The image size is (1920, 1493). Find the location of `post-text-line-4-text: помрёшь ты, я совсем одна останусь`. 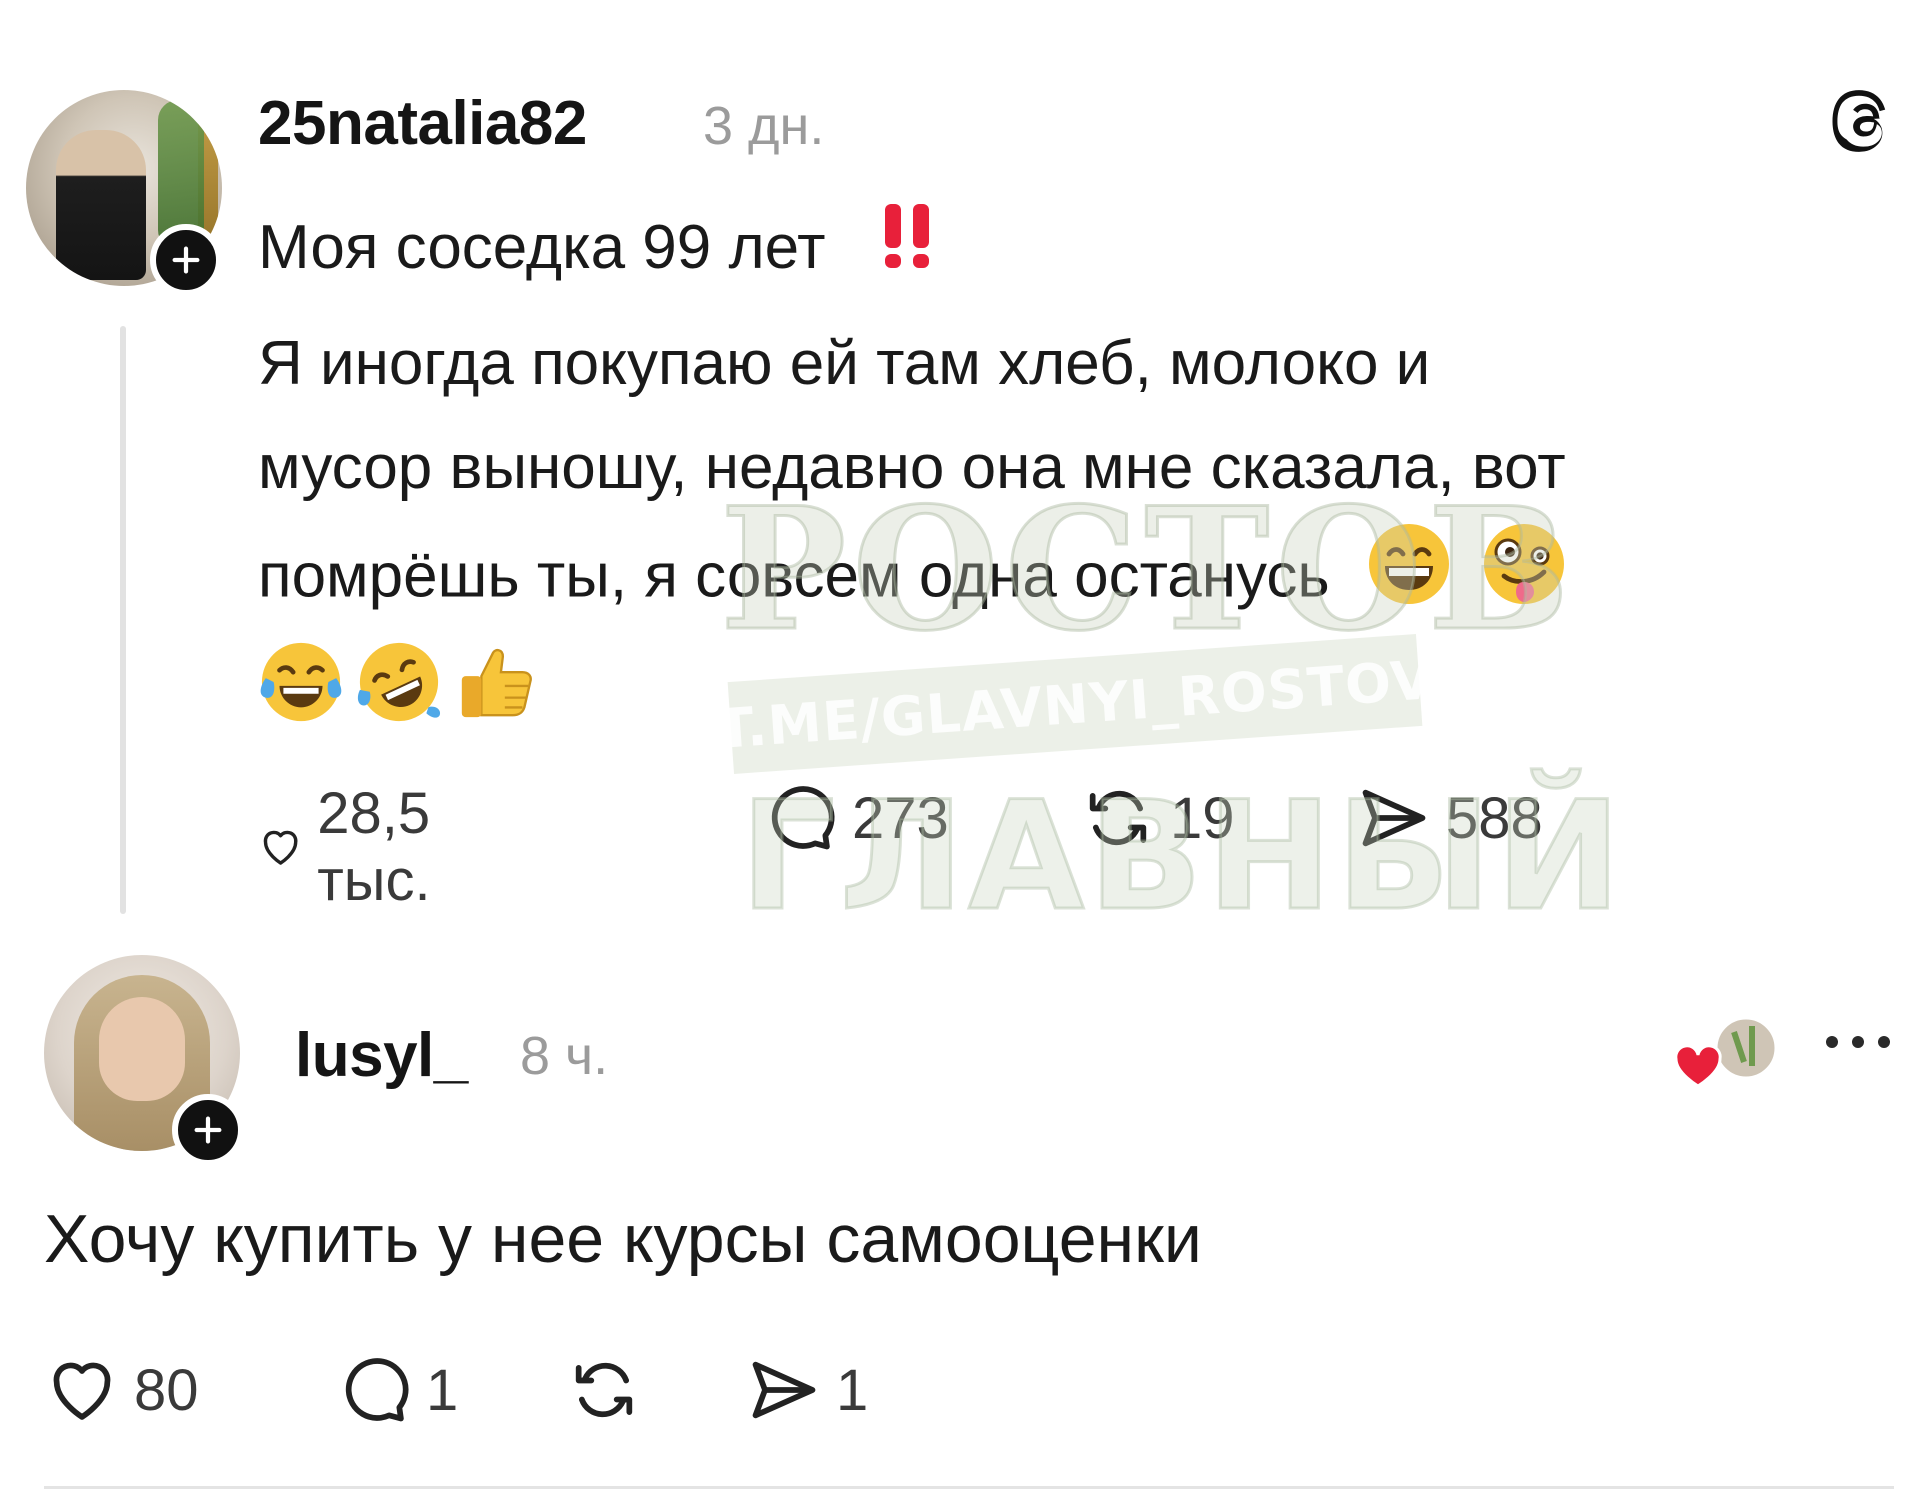

post-text-line-4-text: помрёшь ты, я совсем одна останусь is located at coordinates (794, 576).